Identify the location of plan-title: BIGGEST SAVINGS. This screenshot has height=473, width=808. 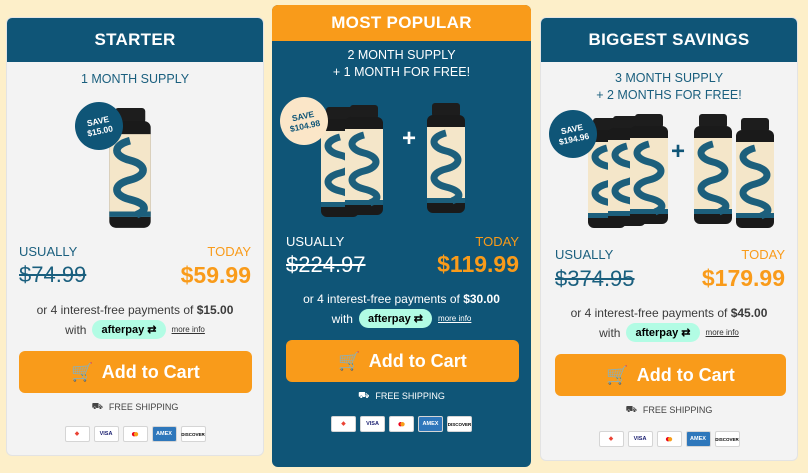
(669, 40).